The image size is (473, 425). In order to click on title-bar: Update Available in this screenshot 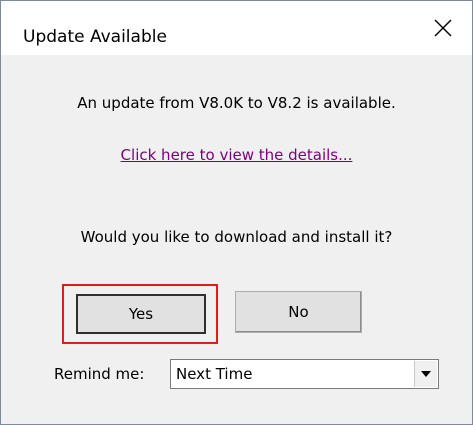, I will do `click(236, 28)`.